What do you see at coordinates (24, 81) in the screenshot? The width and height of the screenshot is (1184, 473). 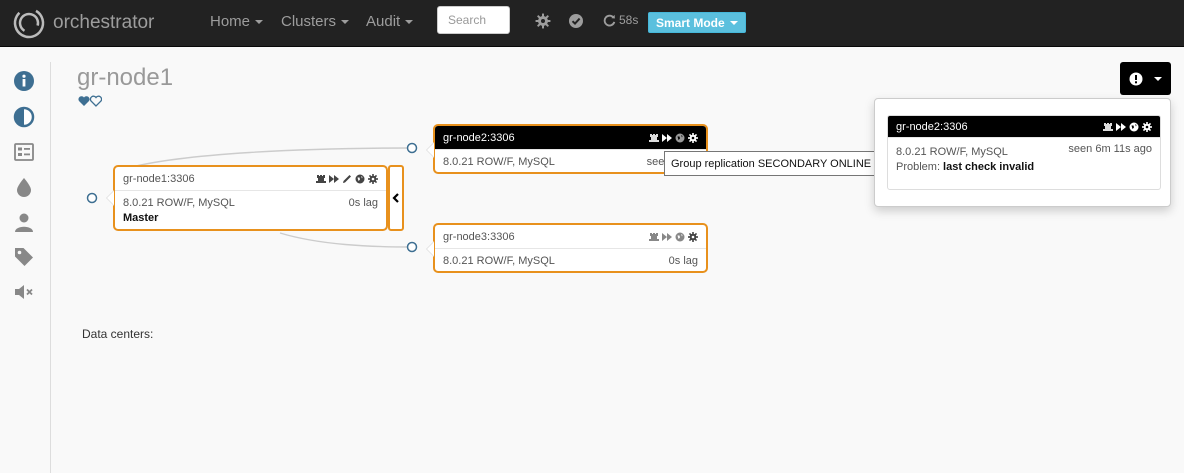 I see `info-icon` at bounding box center [24, 81].